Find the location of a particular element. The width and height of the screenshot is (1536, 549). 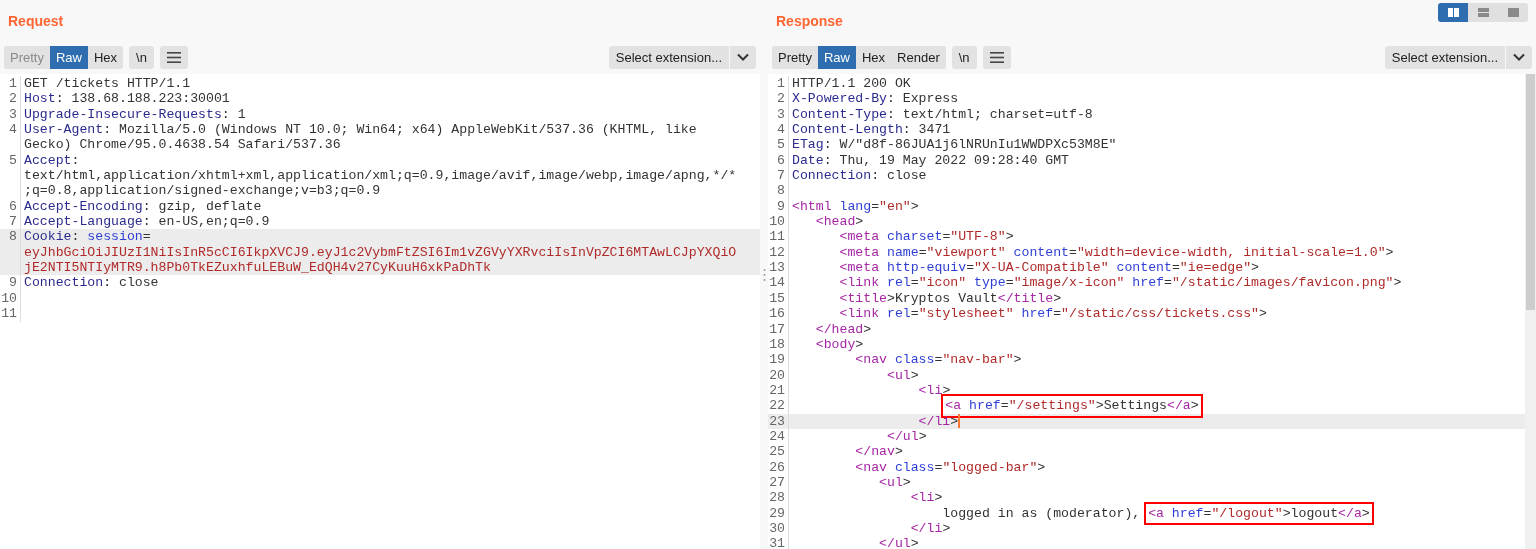

code-text: <meta http-equiv="X-UA-Compatible" content="ie=edge"> is located at coordinates (1048, 268).